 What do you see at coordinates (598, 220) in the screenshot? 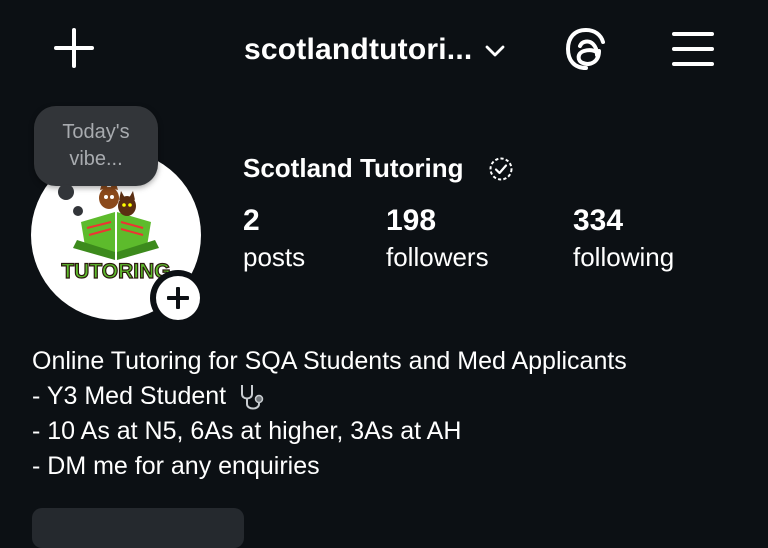
I see `stat-value: 334` at bounding box center [598, 220].